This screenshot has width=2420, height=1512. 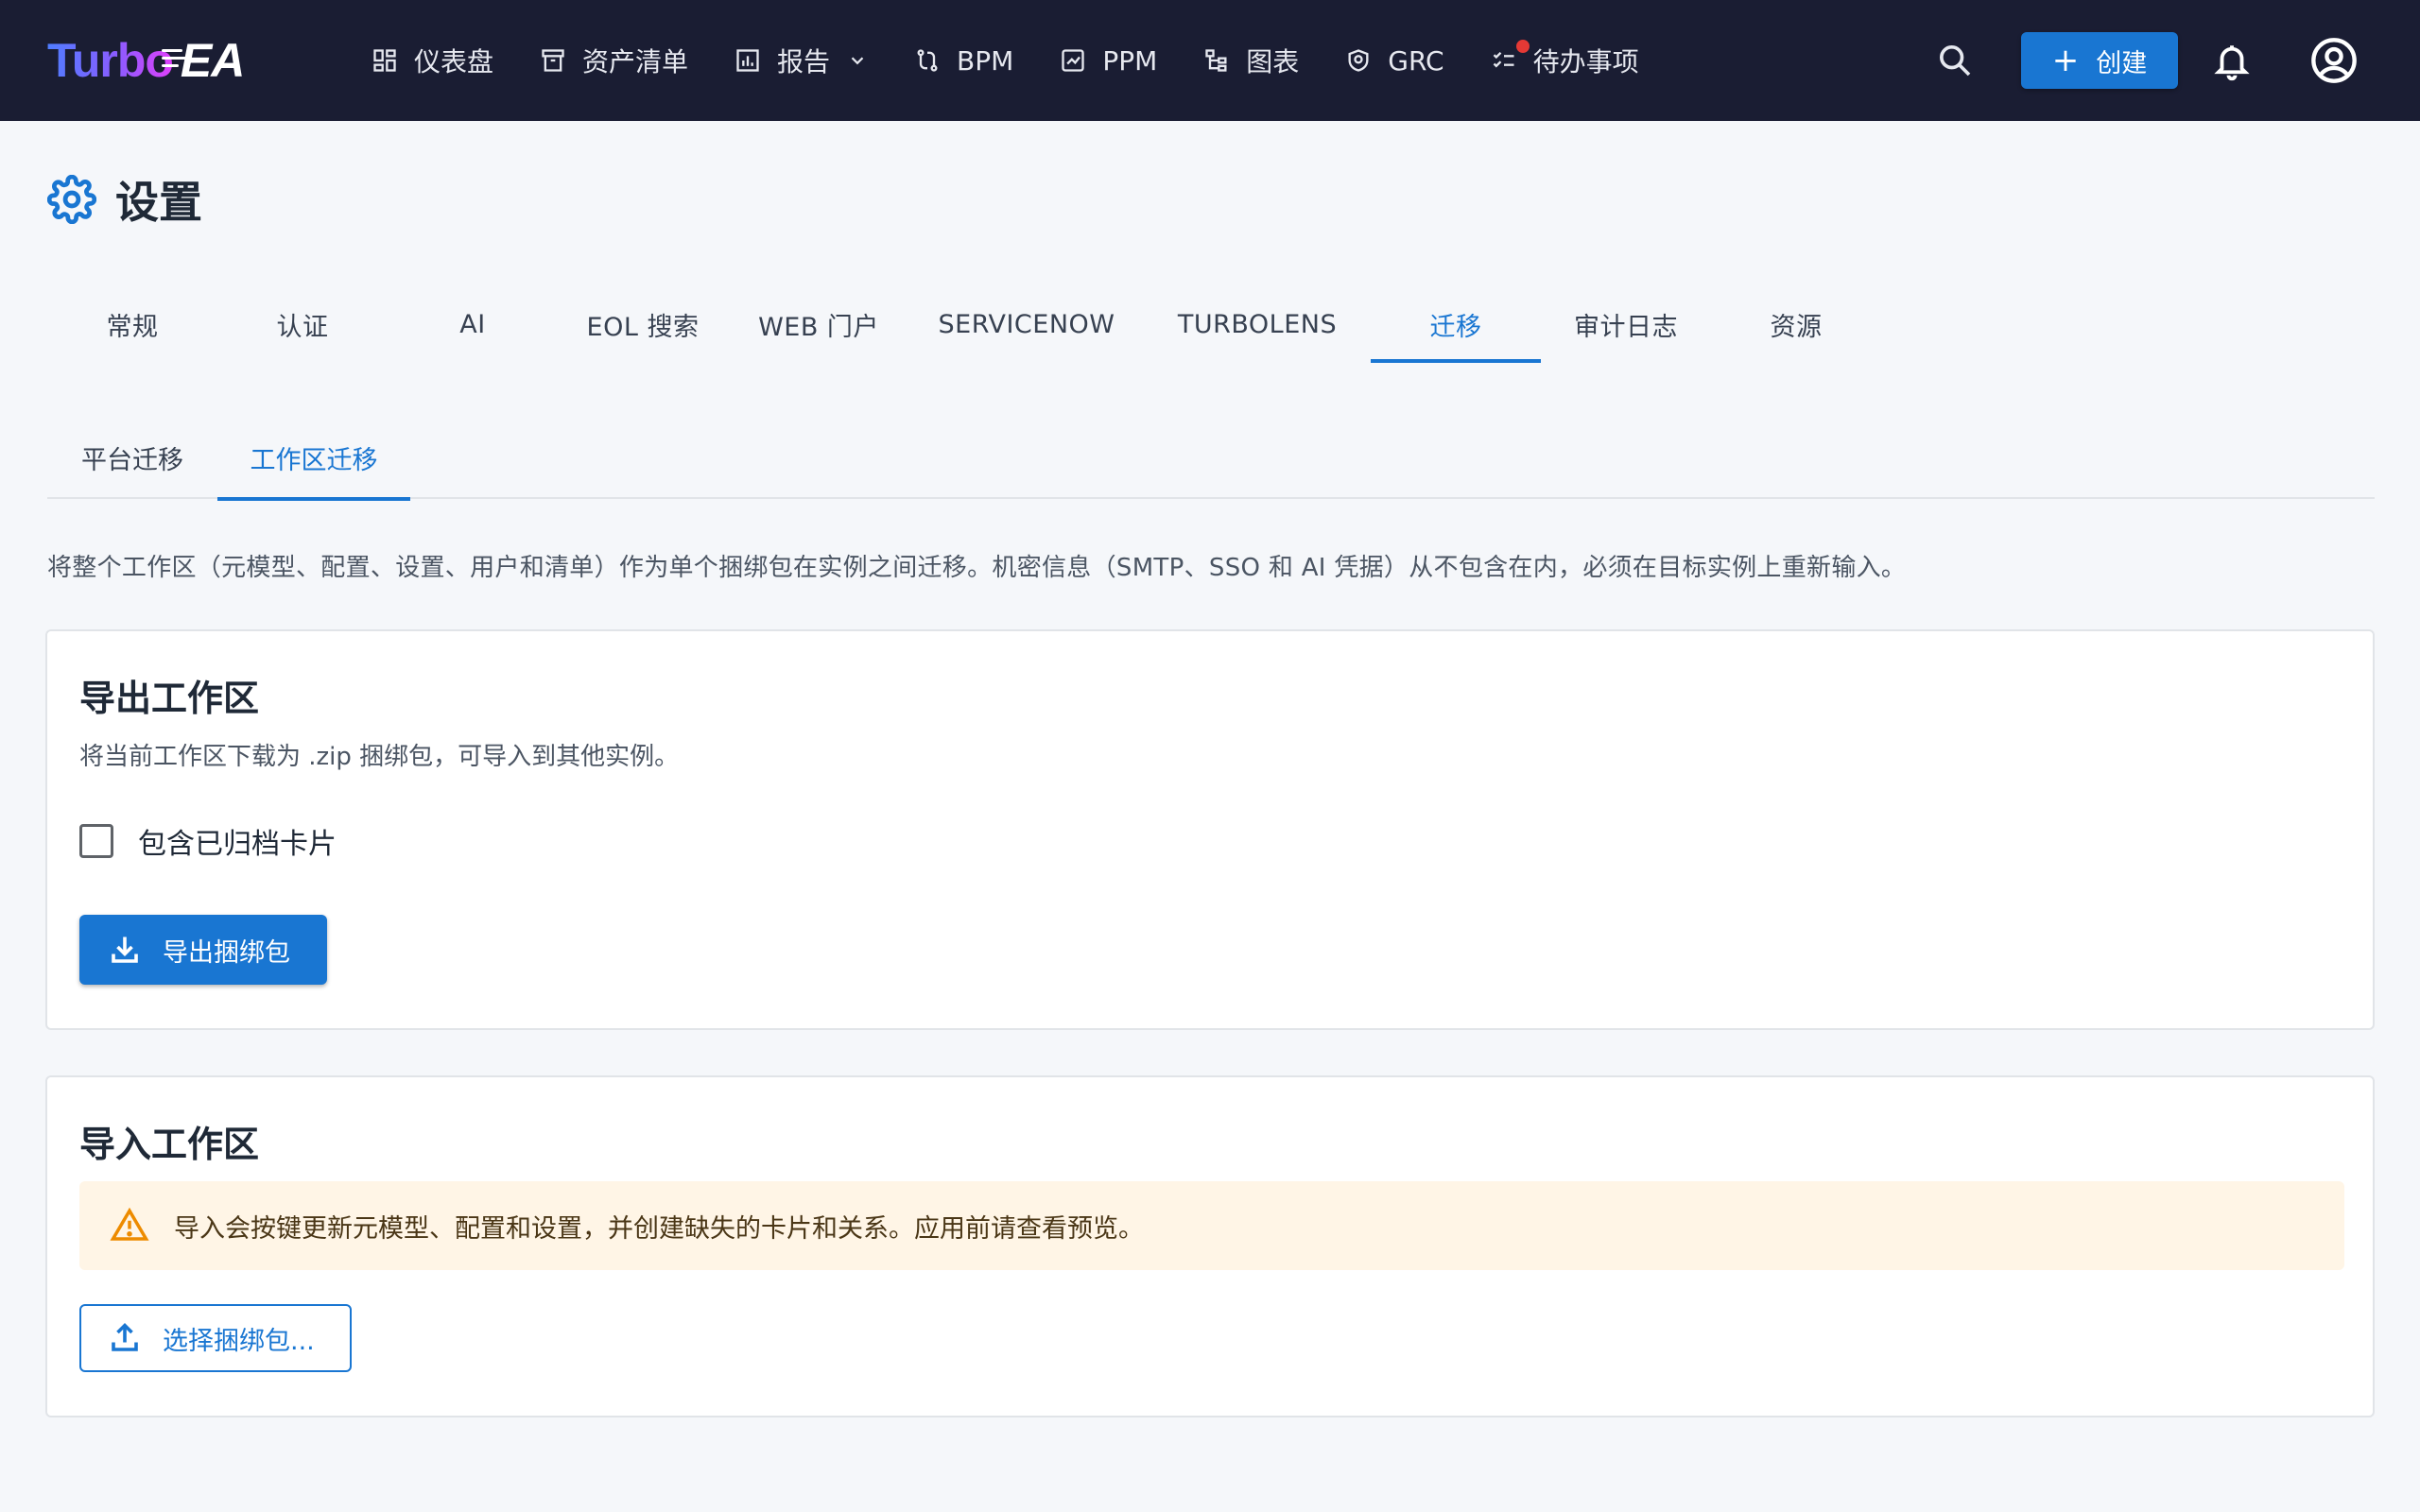 What do you see at coordinates (379, 757) in the screenshot?
I see `export-description: 将当前工作区下载为 .zip 捆绑包，可导入到其他实例。` at bounding box center [379, 757].